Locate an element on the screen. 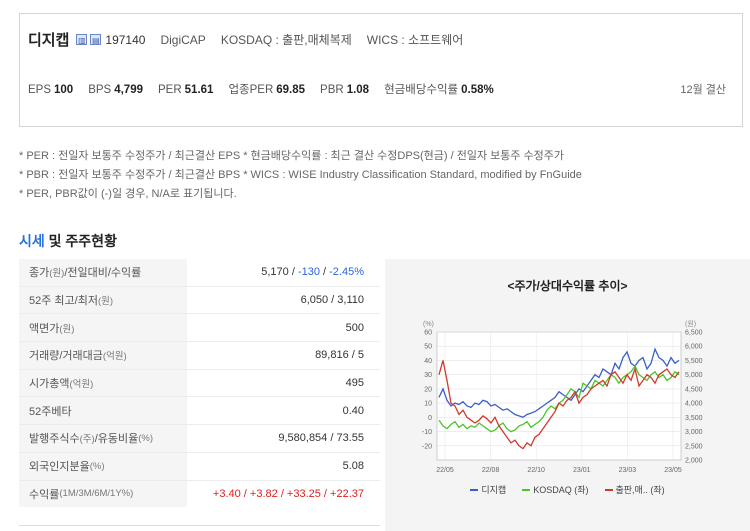  y-left-tick: 60 is located at coordinates (428, 333).